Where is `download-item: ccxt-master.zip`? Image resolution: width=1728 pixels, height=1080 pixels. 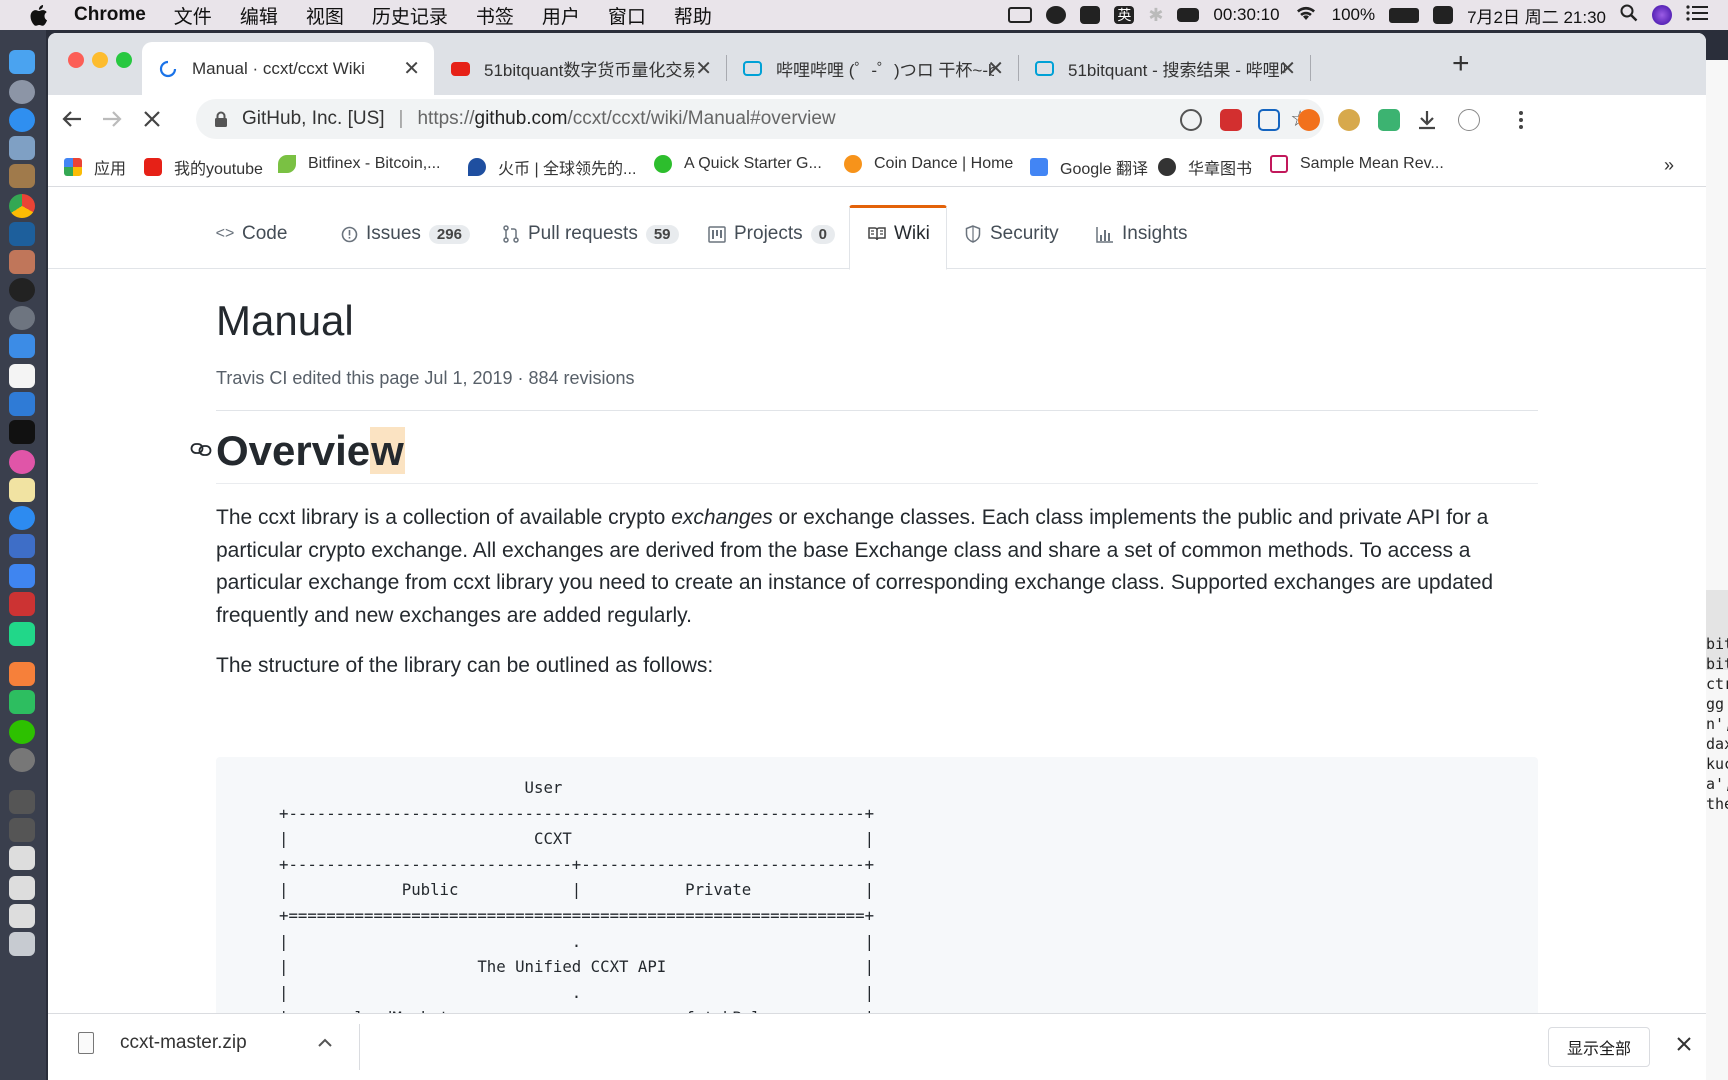
download-item: ccxt-master.zip is located at coordinates (162, 1043).